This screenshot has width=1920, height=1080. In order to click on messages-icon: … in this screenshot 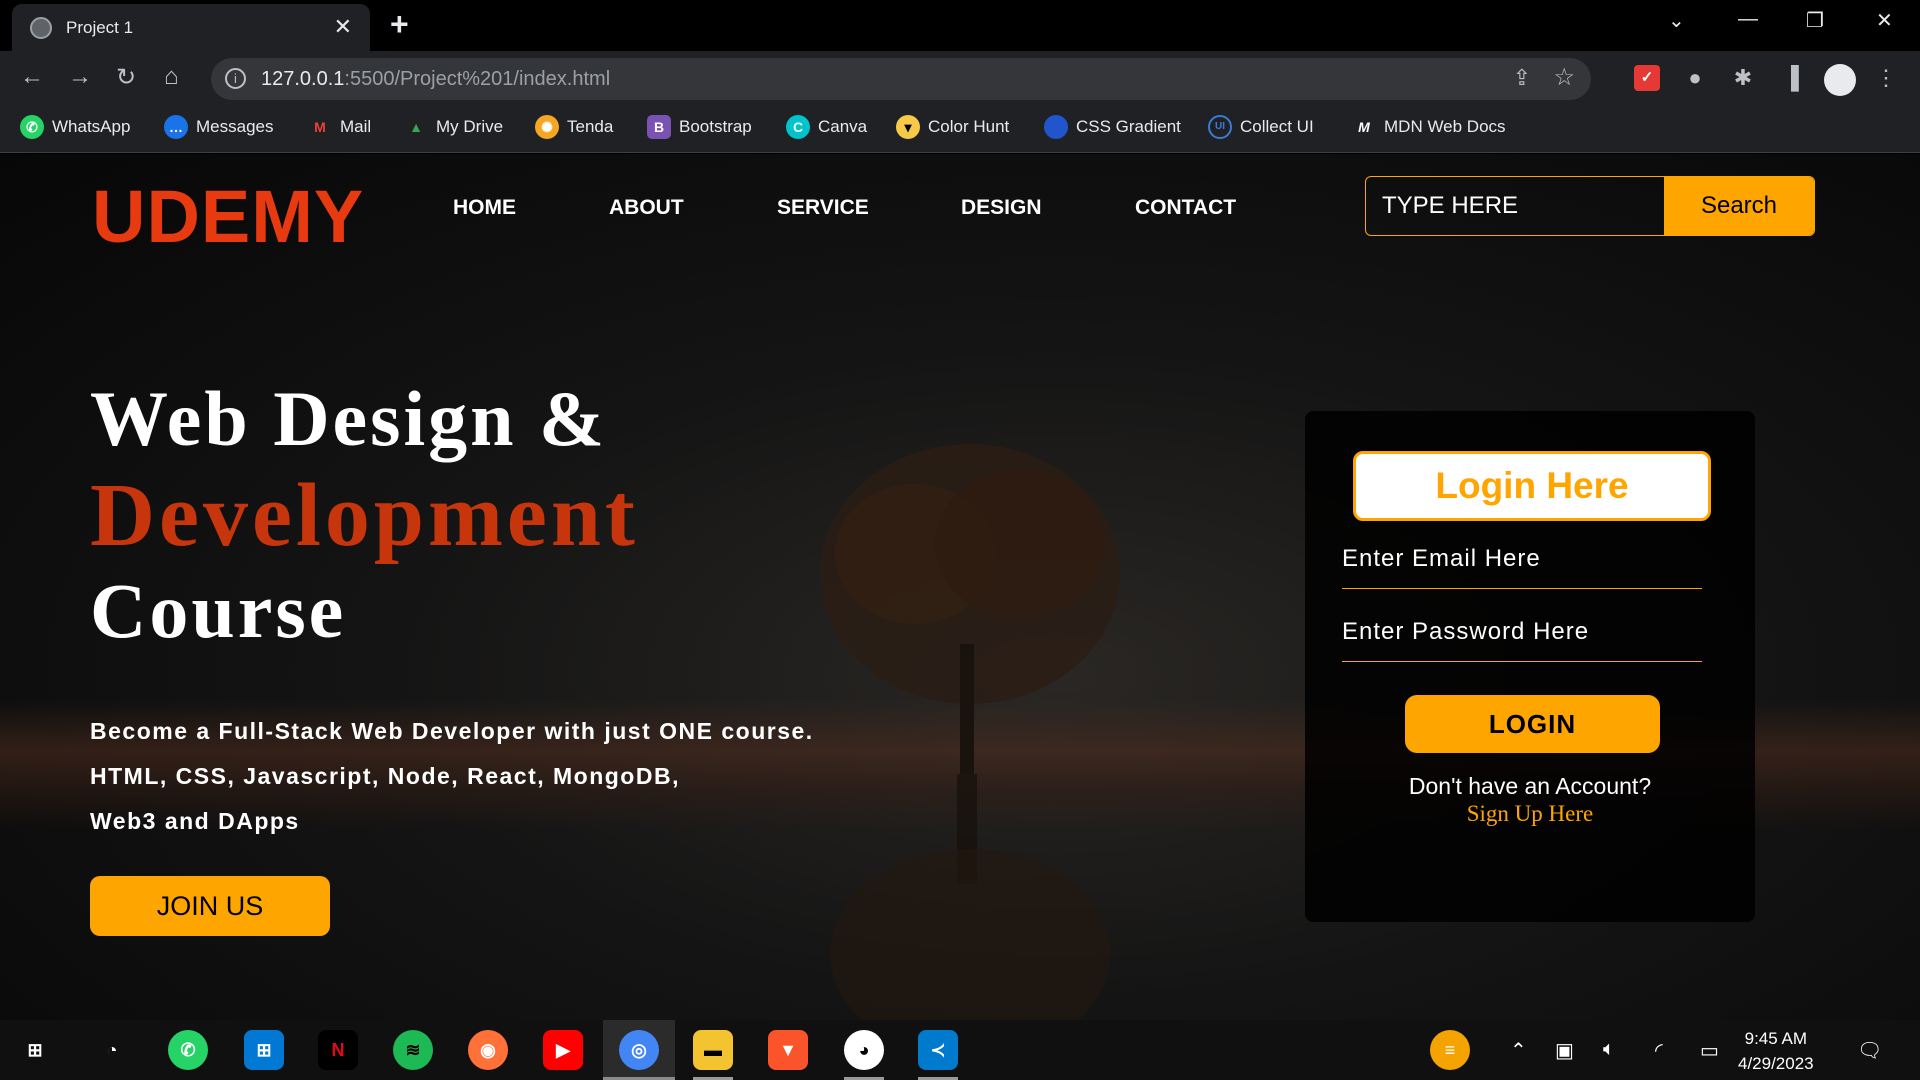, I will do `click(176, 127)`.